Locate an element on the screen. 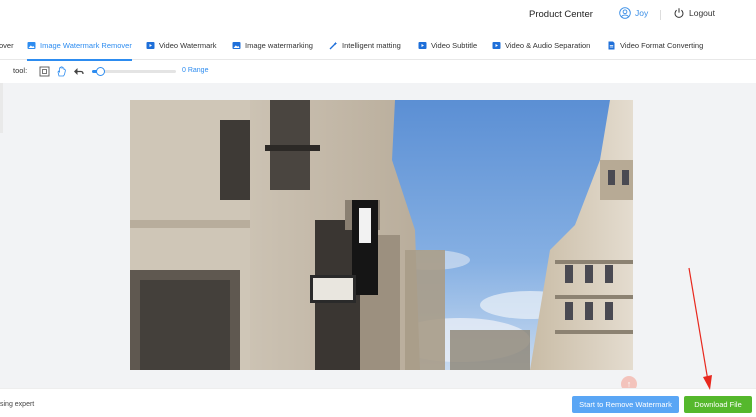  tab-label: Image watermarking is located at coordinates (279, 45).